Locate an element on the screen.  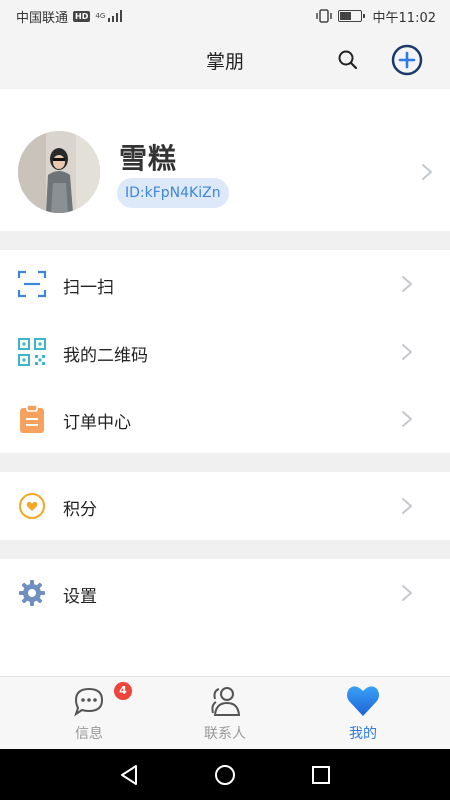
menu-group-points: 积分 is located at coordinates (225, 506).